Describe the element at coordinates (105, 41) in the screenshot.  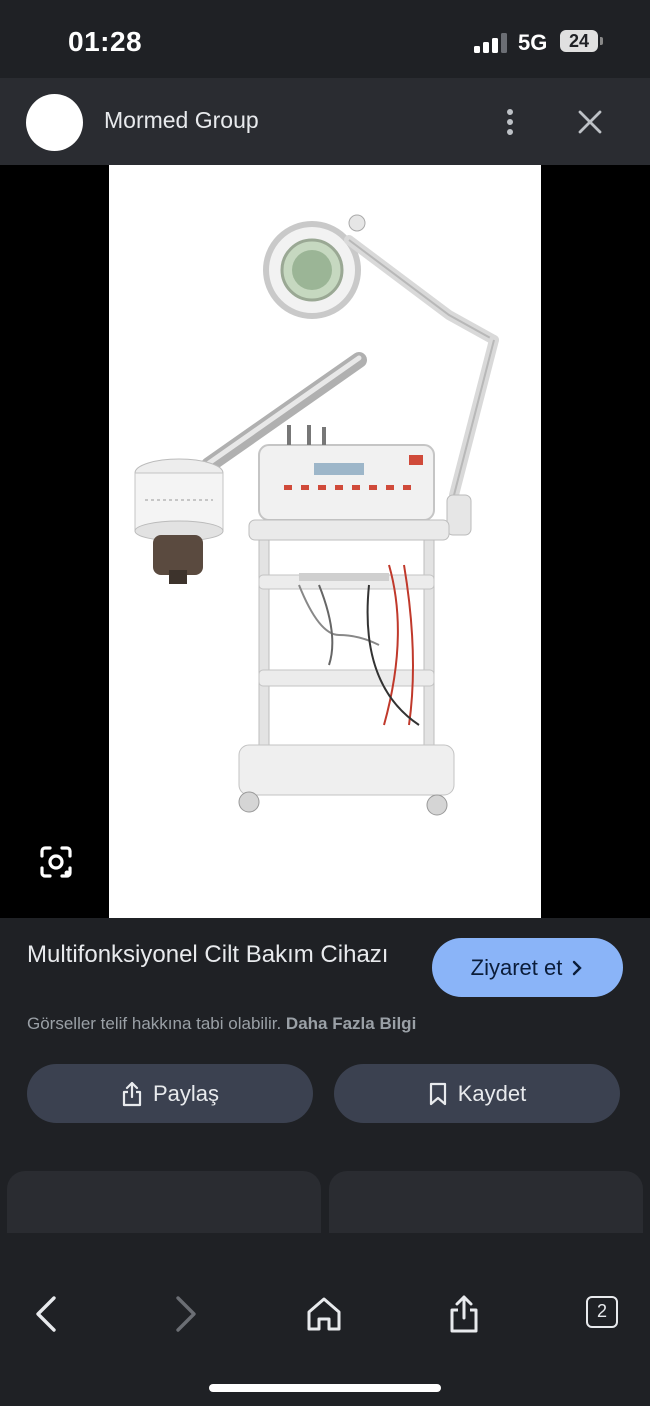
I see `status-time: 01:28` at that location.